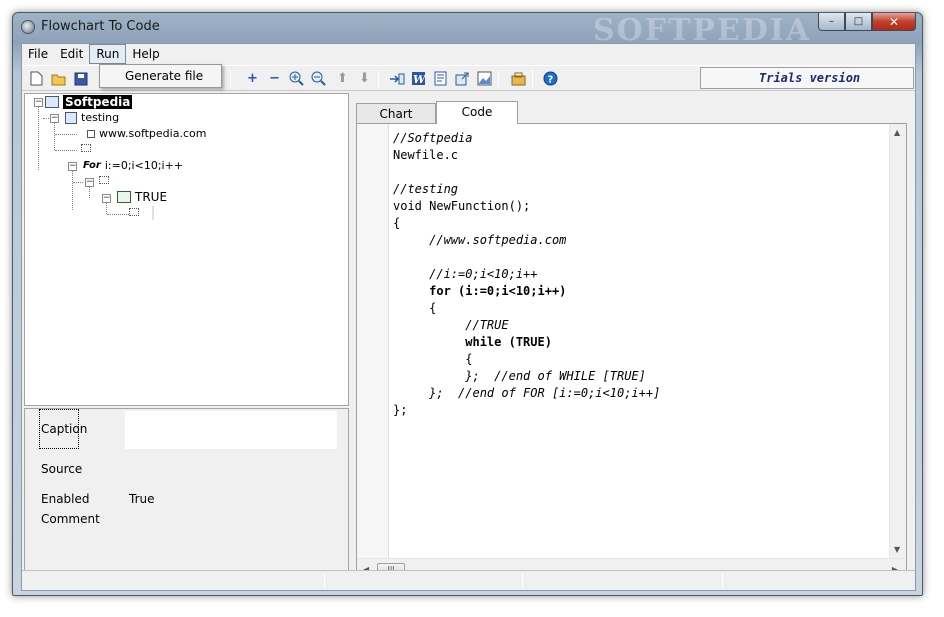 Image resolution: width=944 pixels, height=617 pixels. What do you see at coordinates (467, 30) in the screenshot?
I see `title-bar: Flowchart To Code SOFTPEDIA – □ ✕` at bounding box center [467, 30].